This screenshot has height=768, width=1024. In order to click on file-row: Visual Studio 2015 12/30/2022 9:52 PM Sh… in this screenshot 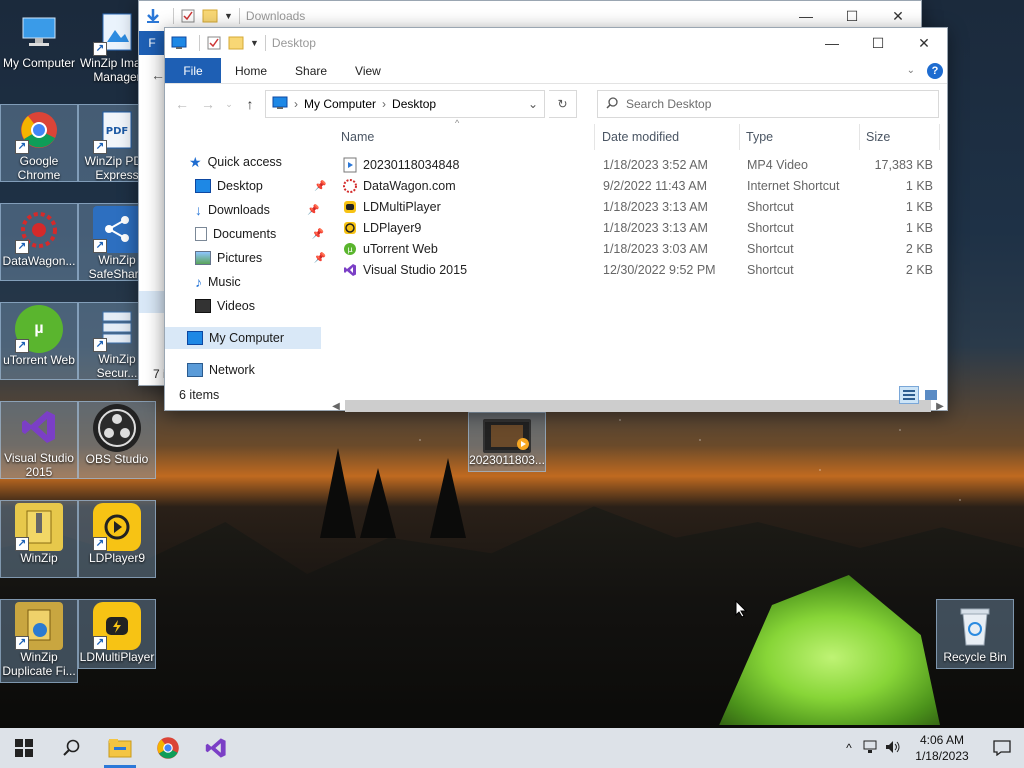, I will do `click(635, 270)`.